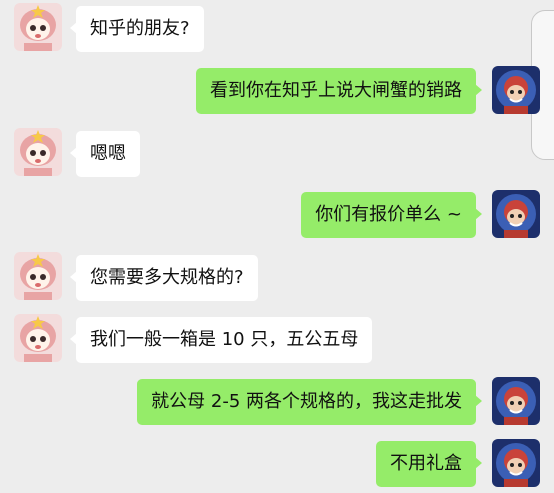  Describe the element at coordinates (429, 464) in the screenshot. I see `outgoing-message-bubble: 不用礼盒` at that location.